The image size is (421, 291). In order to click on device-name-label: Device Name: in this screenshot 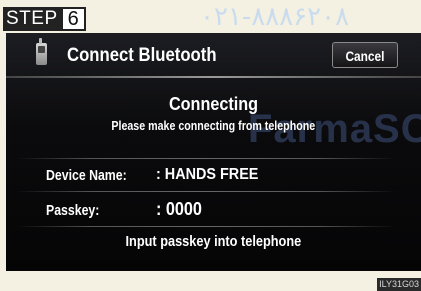, I will do `click(95, 175)`.